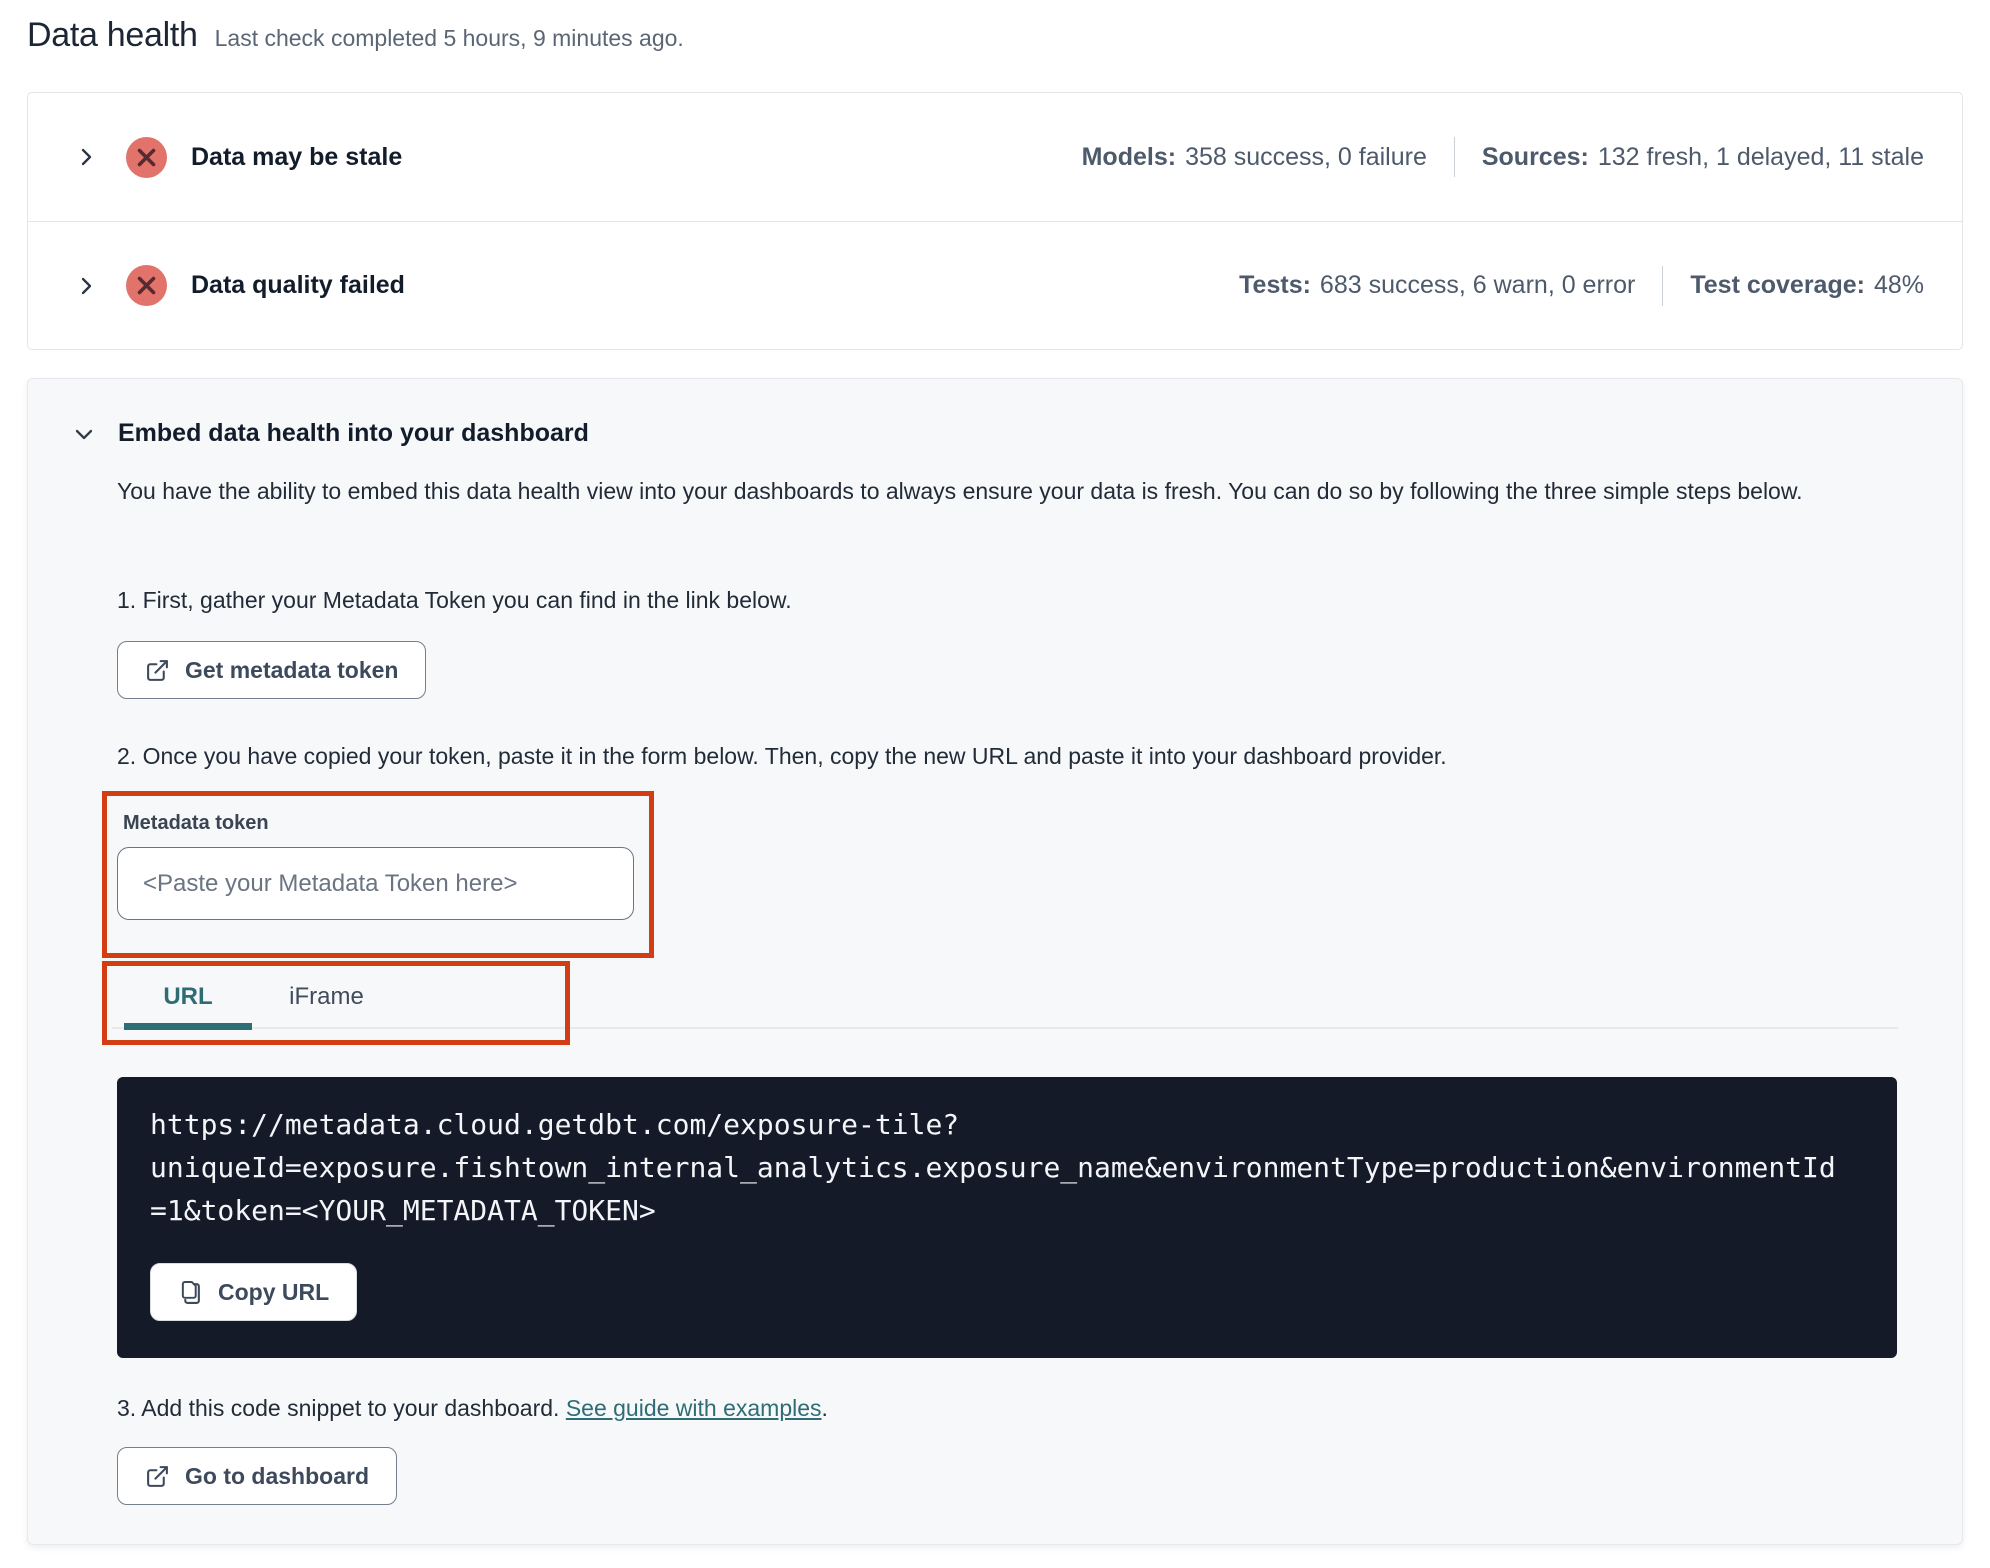 The width and height of the screenshot is (1990, 1568). Describe the element at coordinates (298, 285) in the screenshot. I see `status-row-title: Data quality failed` at that location.